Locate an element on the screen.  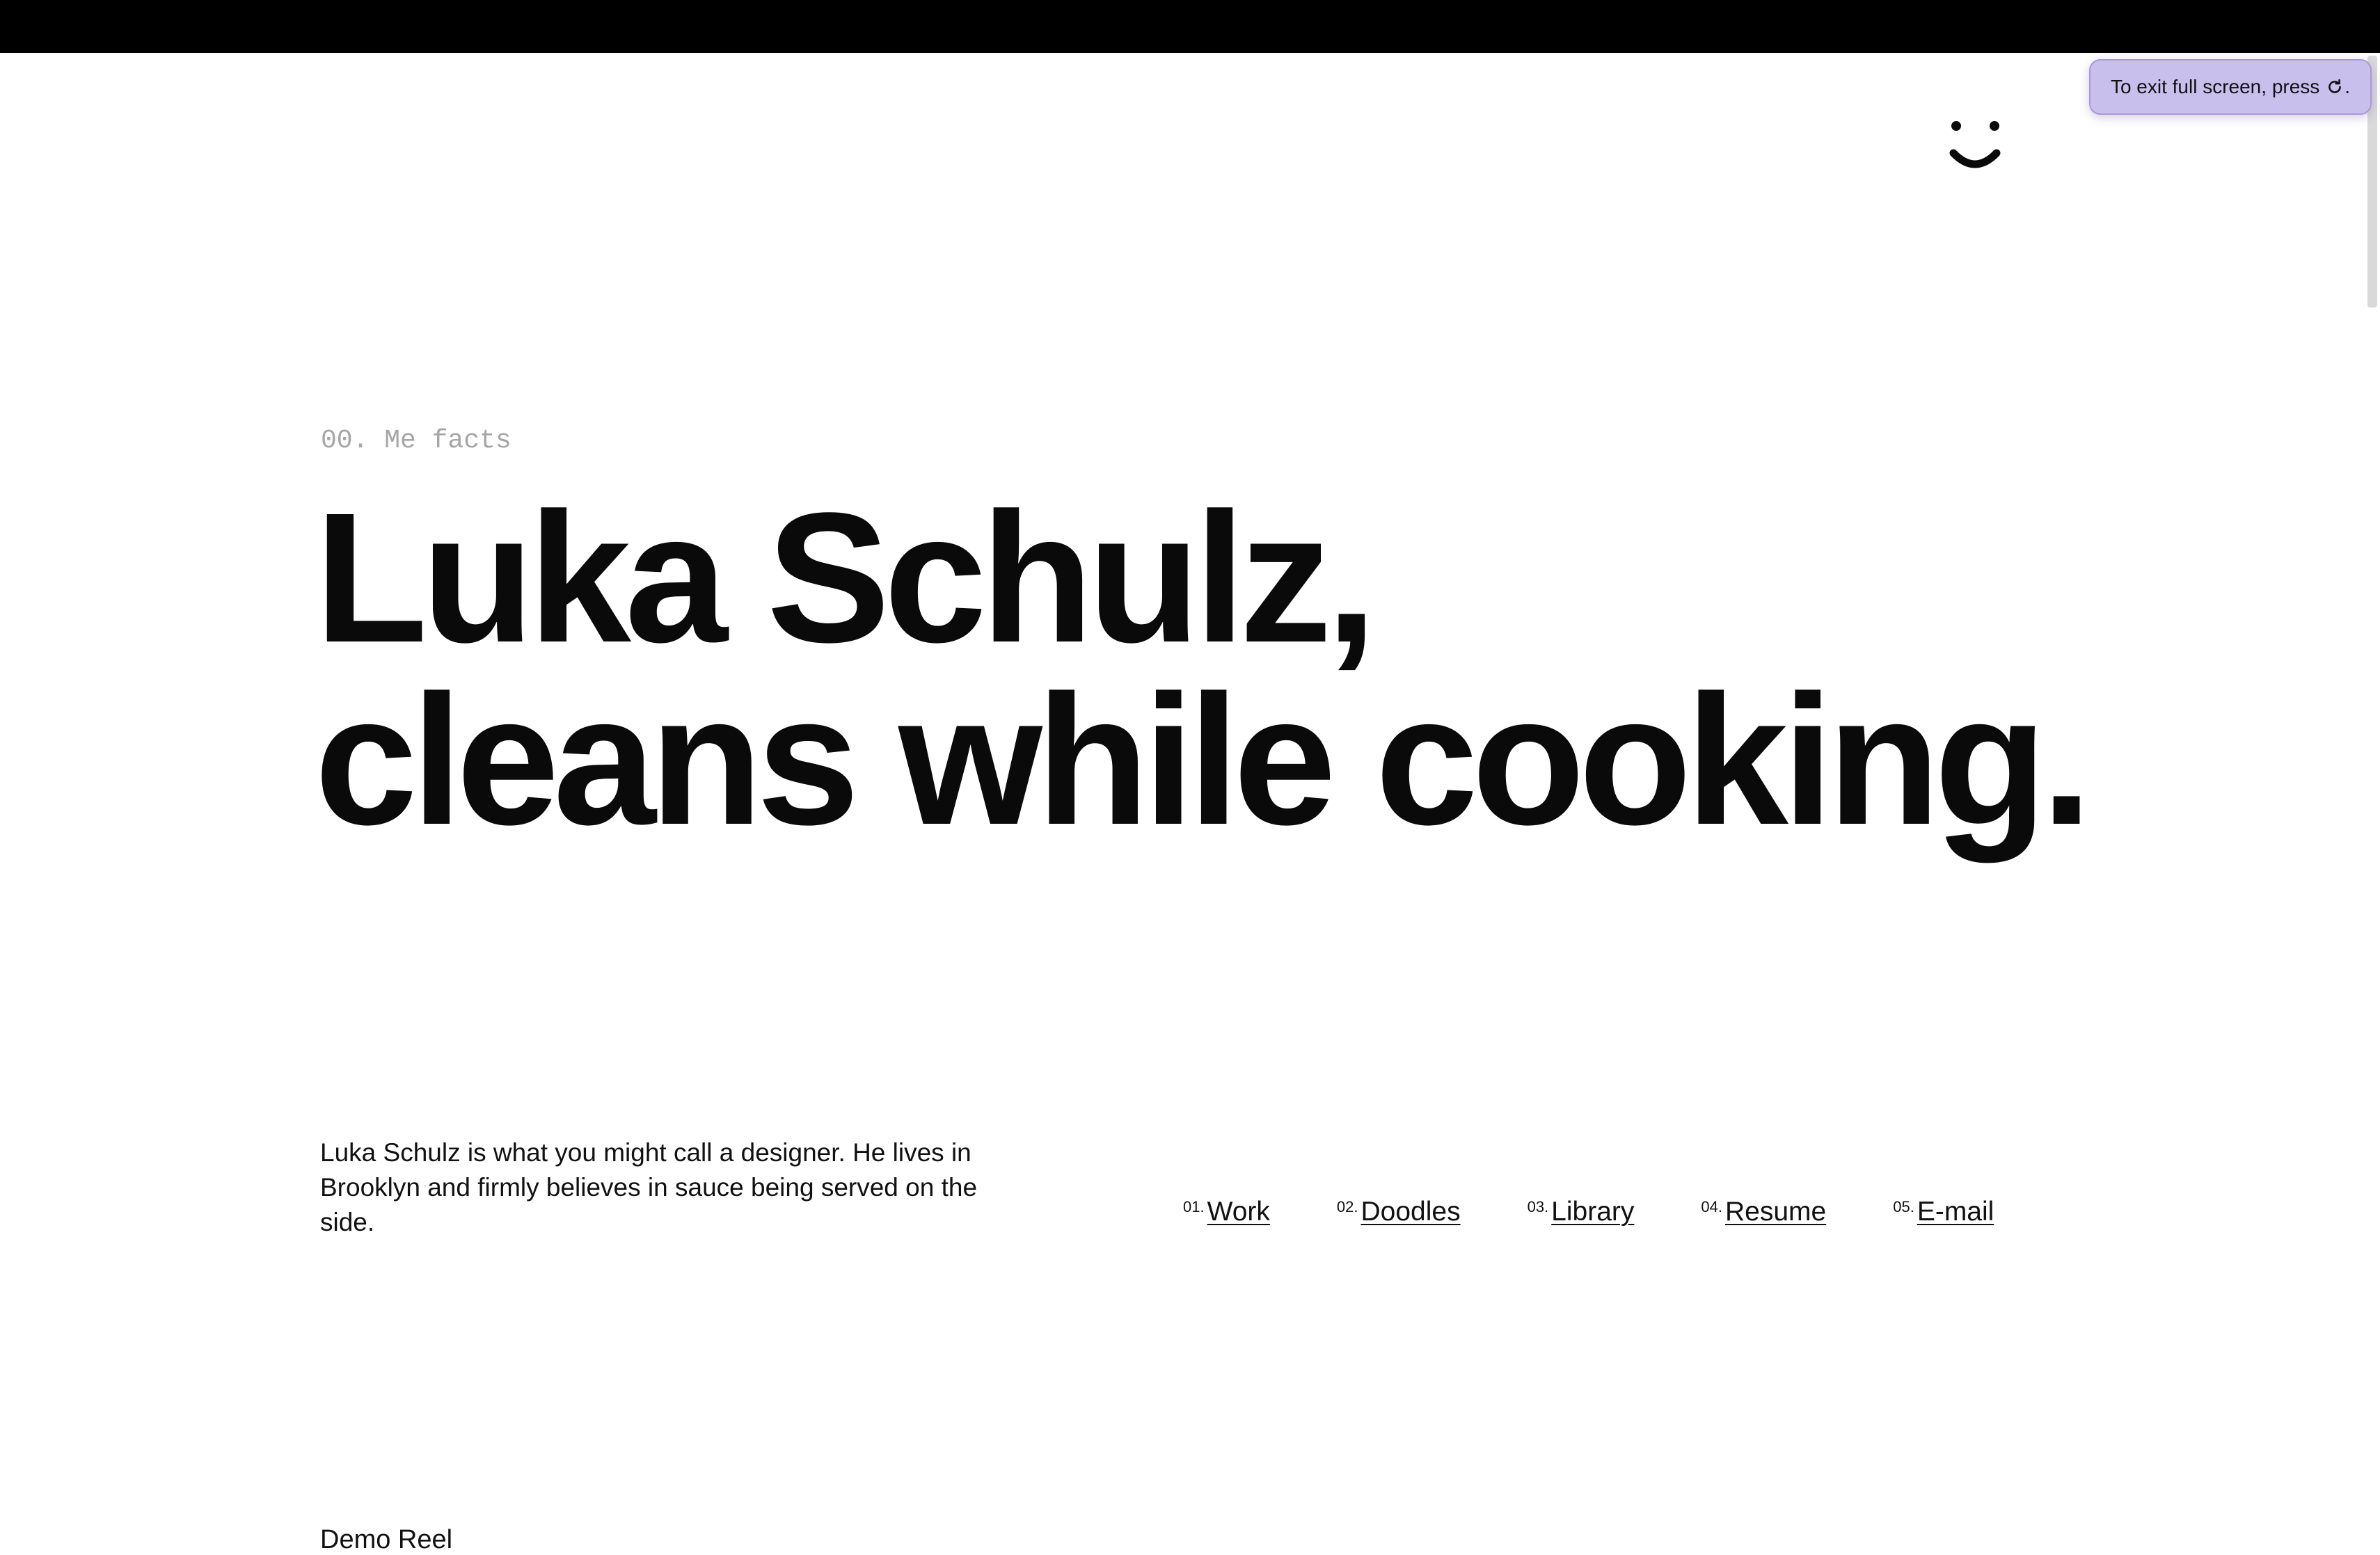
nav-number: 02. is located at coordinates (1347, 1206).